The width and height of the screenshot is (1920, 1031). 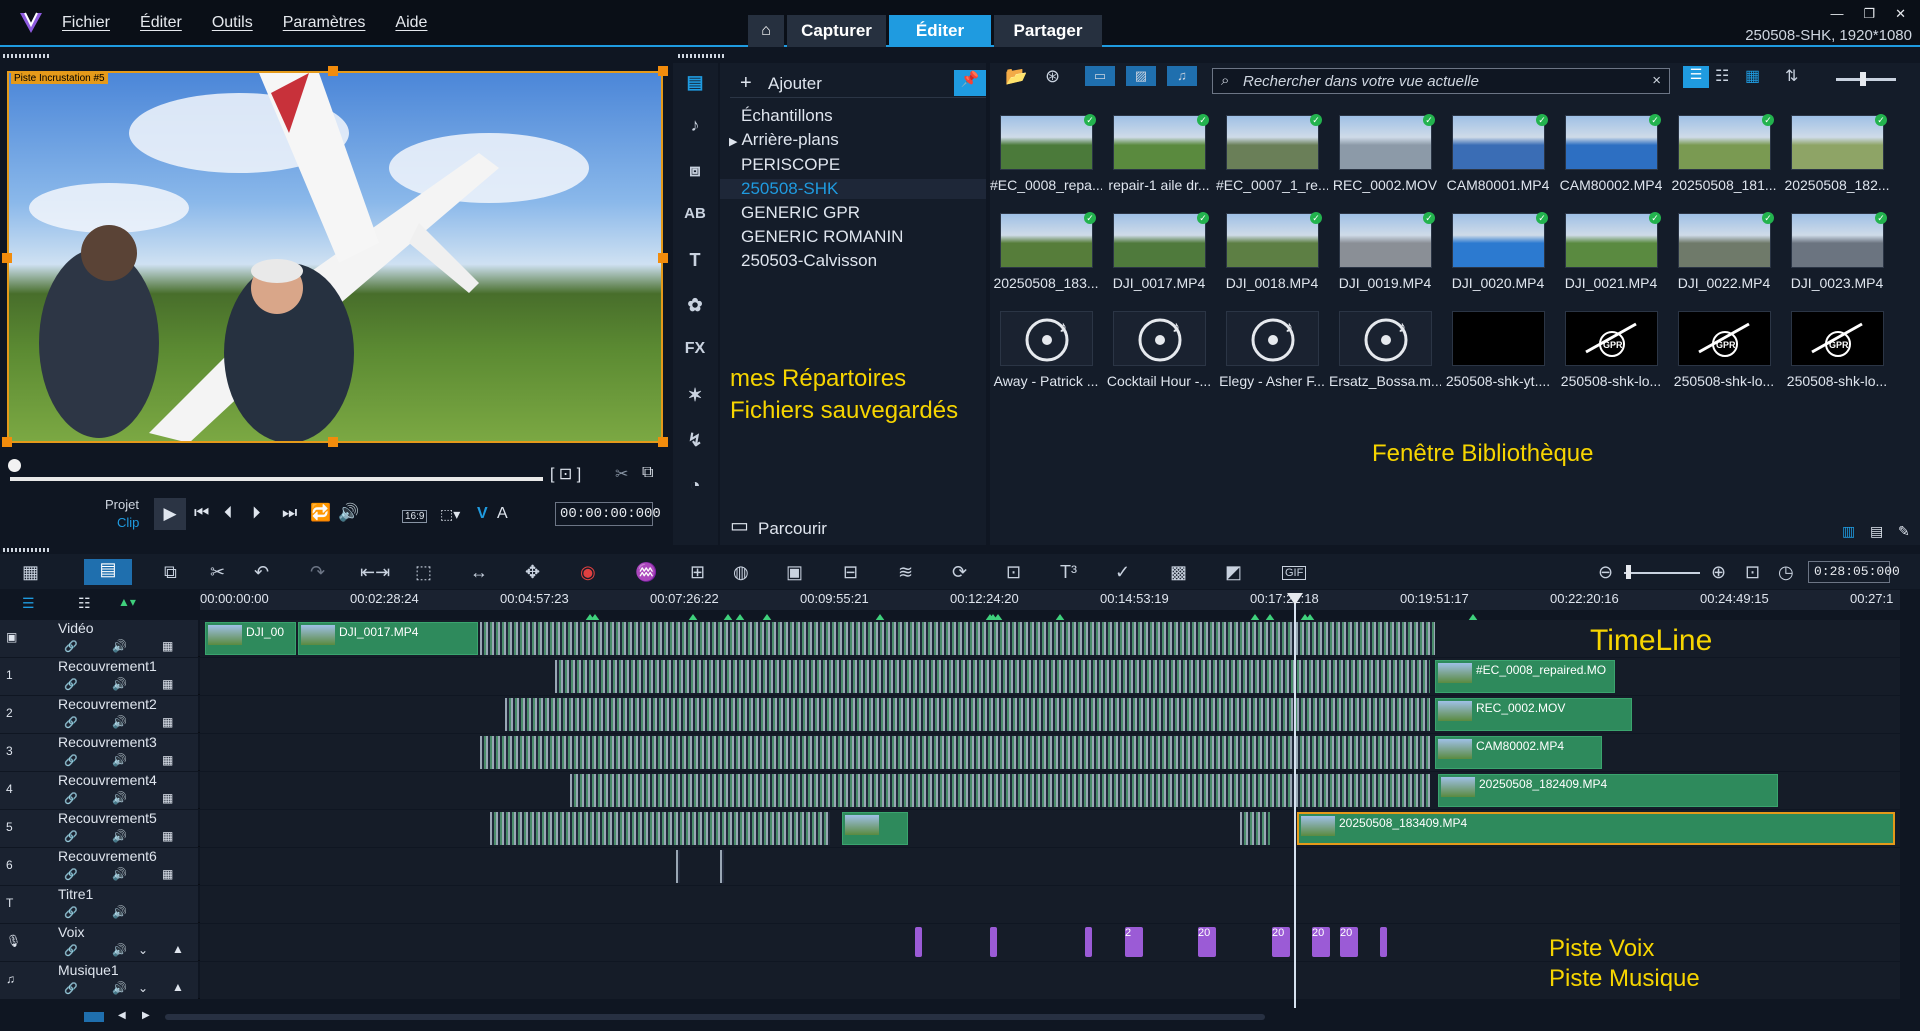 What do you see at coordinates (1525, 676) in the screenshot?
I see `timeline-clip: #EC_0008_repaired.MO` at bounding box center [1525, 676].